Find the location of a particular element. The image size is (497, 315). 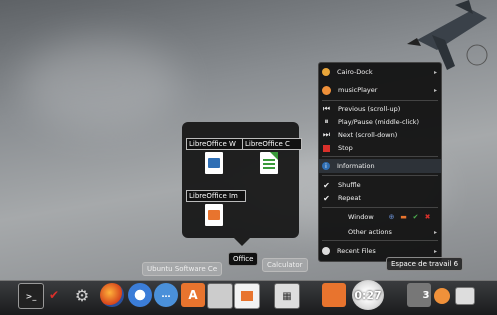

maximize-icon: ✔ is located at coordinates (415, 217).